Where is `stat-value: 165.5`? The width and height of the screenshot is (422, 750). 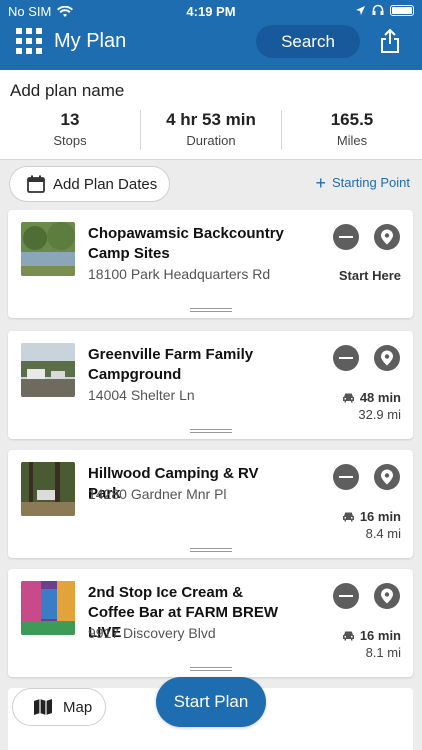
stat-value: 165.5 is located at coordinates (352, 119).